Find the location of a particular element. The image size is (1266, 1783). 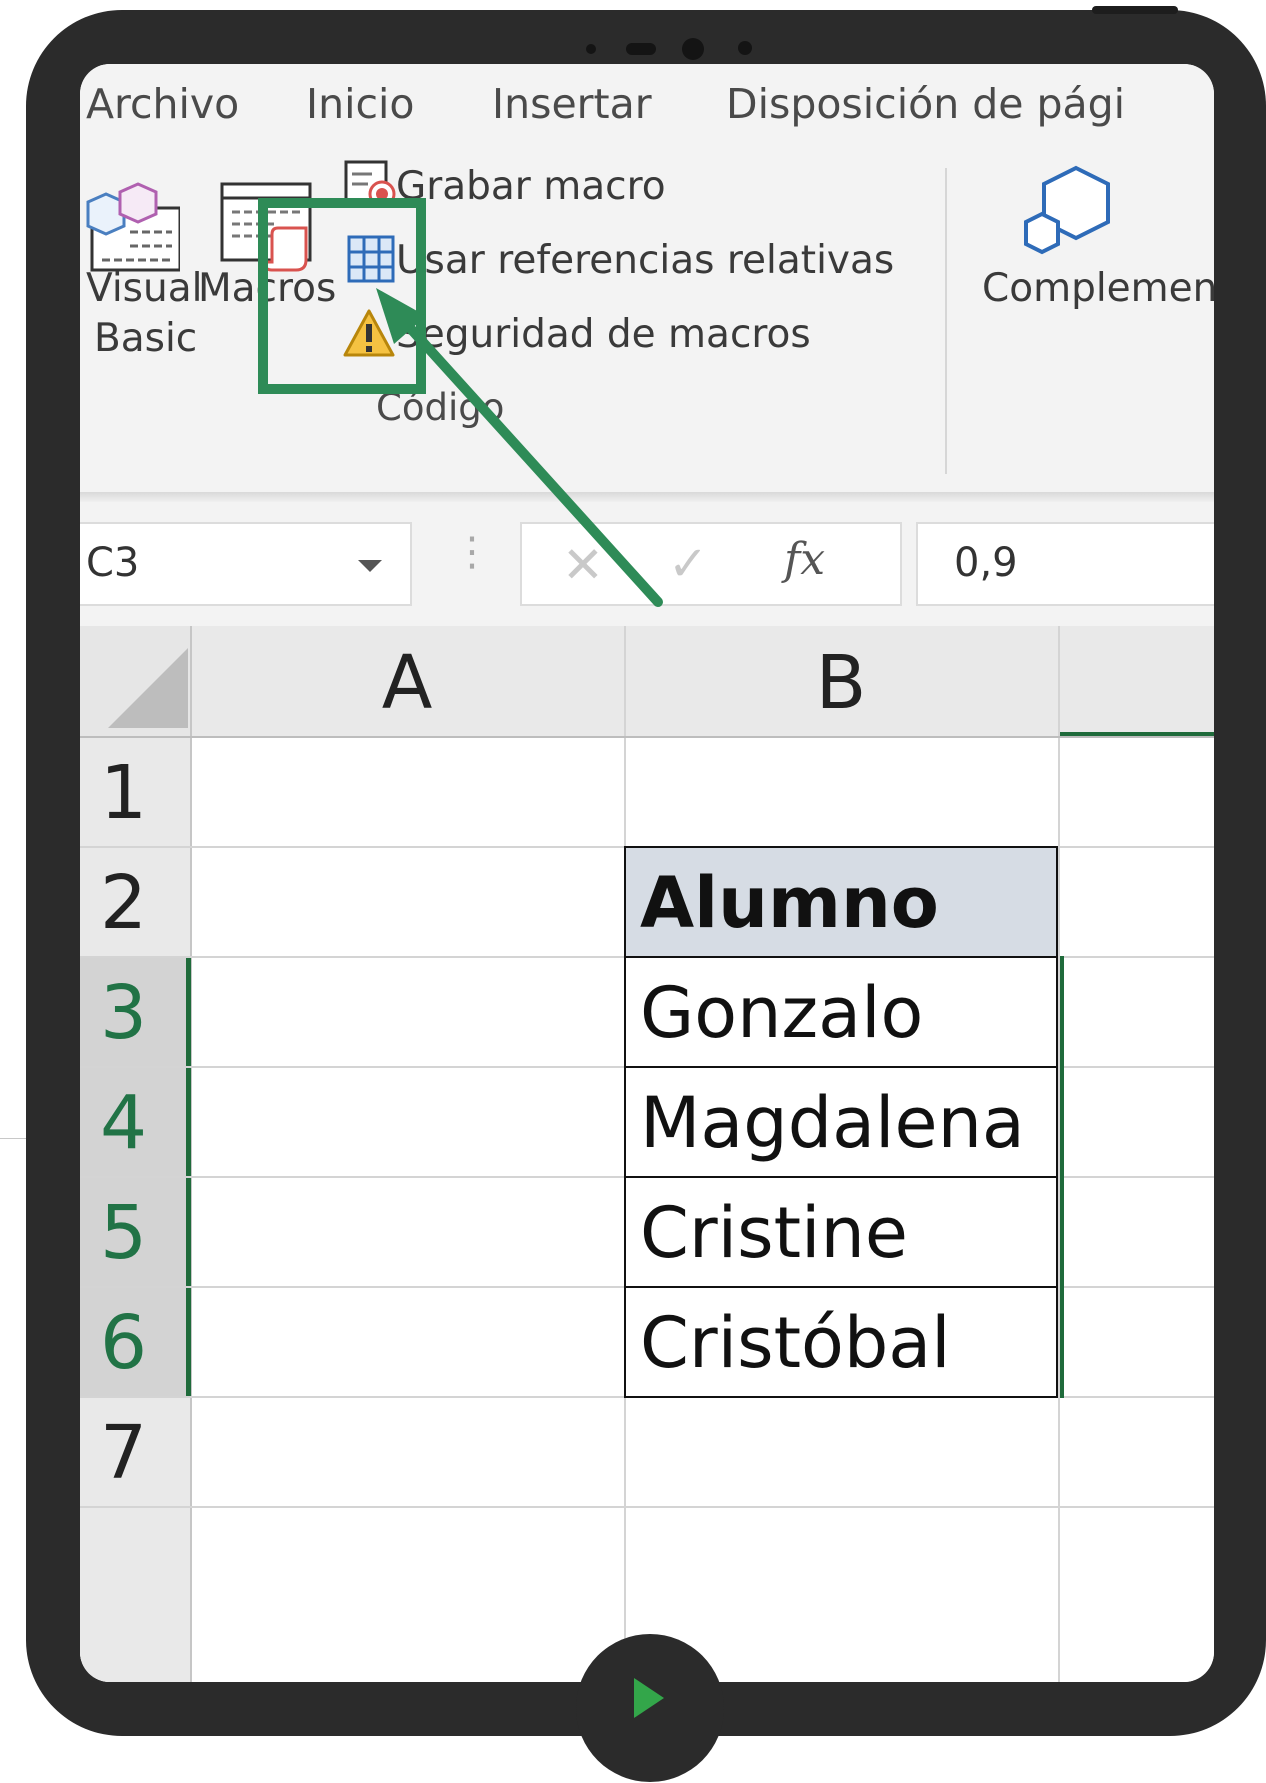

table-header-alumno: Alumno is located at coordinates (789, 903).